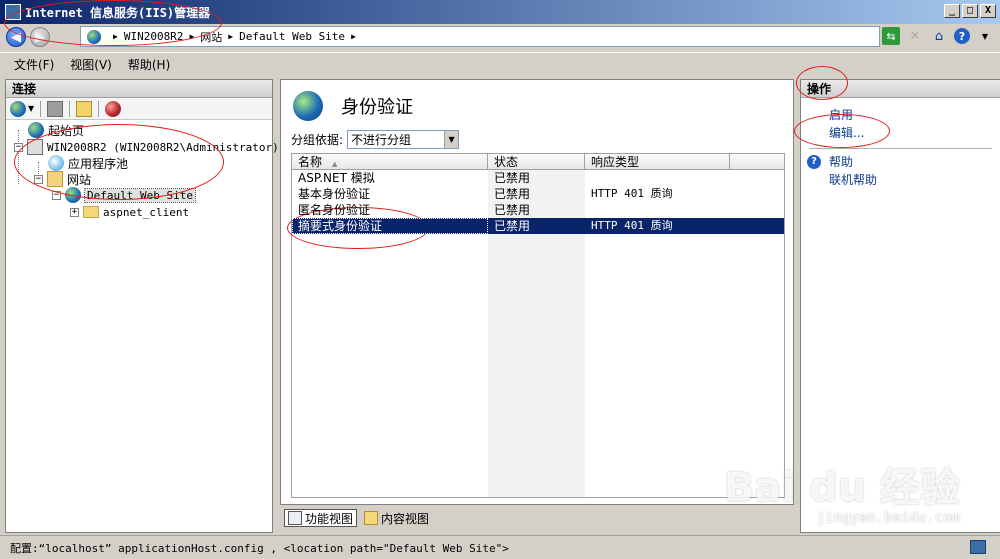 The height and width of the screenshot is (559, 1000). I want to click on home-icon: ⌂, so click(939, 36).